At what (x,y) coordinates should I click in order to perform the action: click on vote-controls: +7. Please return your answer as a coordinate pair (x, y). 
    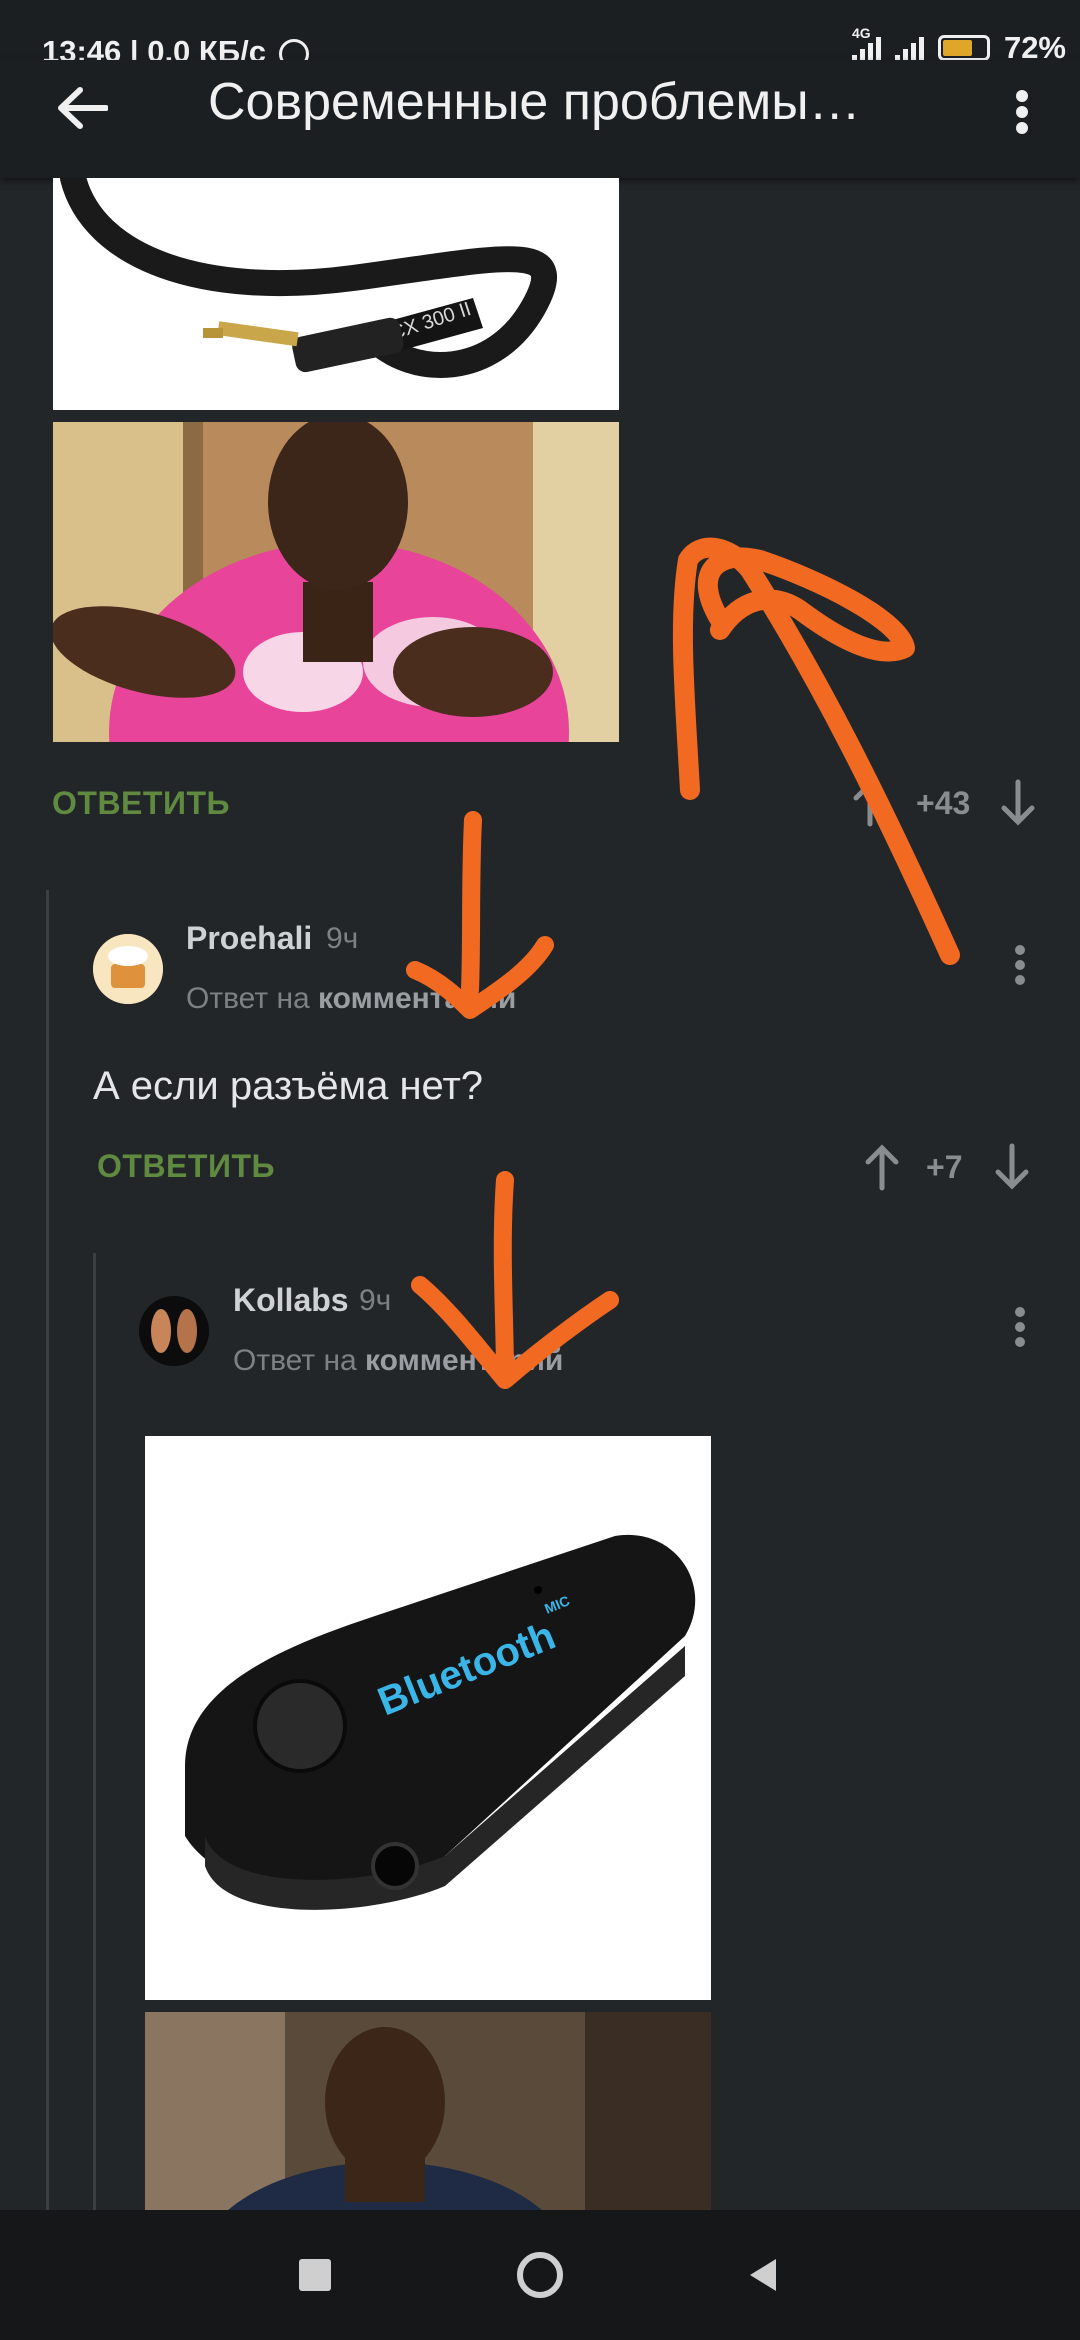
    Looking at the image, I should click on (947, 1167).